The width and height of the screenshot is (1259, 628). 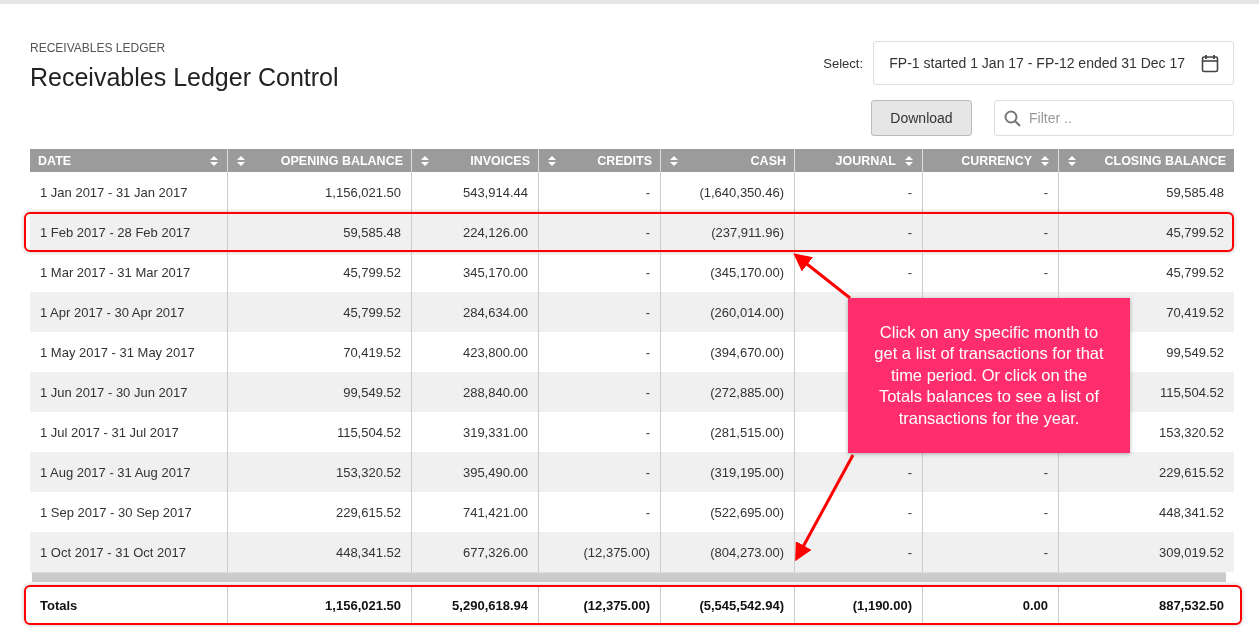 What do you see at coordinates (843, 63) in the screenshot?
I see `select-label: Select:` at bounding box center [843, 63].